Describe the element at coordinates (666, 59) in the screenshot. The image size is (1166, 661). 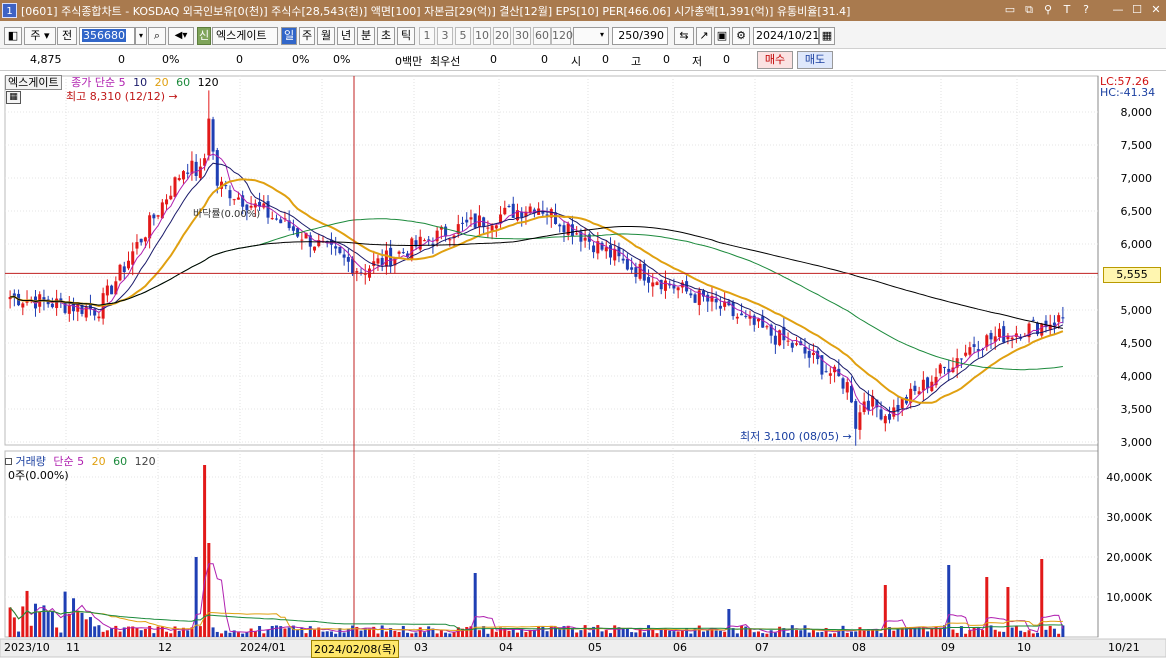
I see `high-value: 0` at that location.